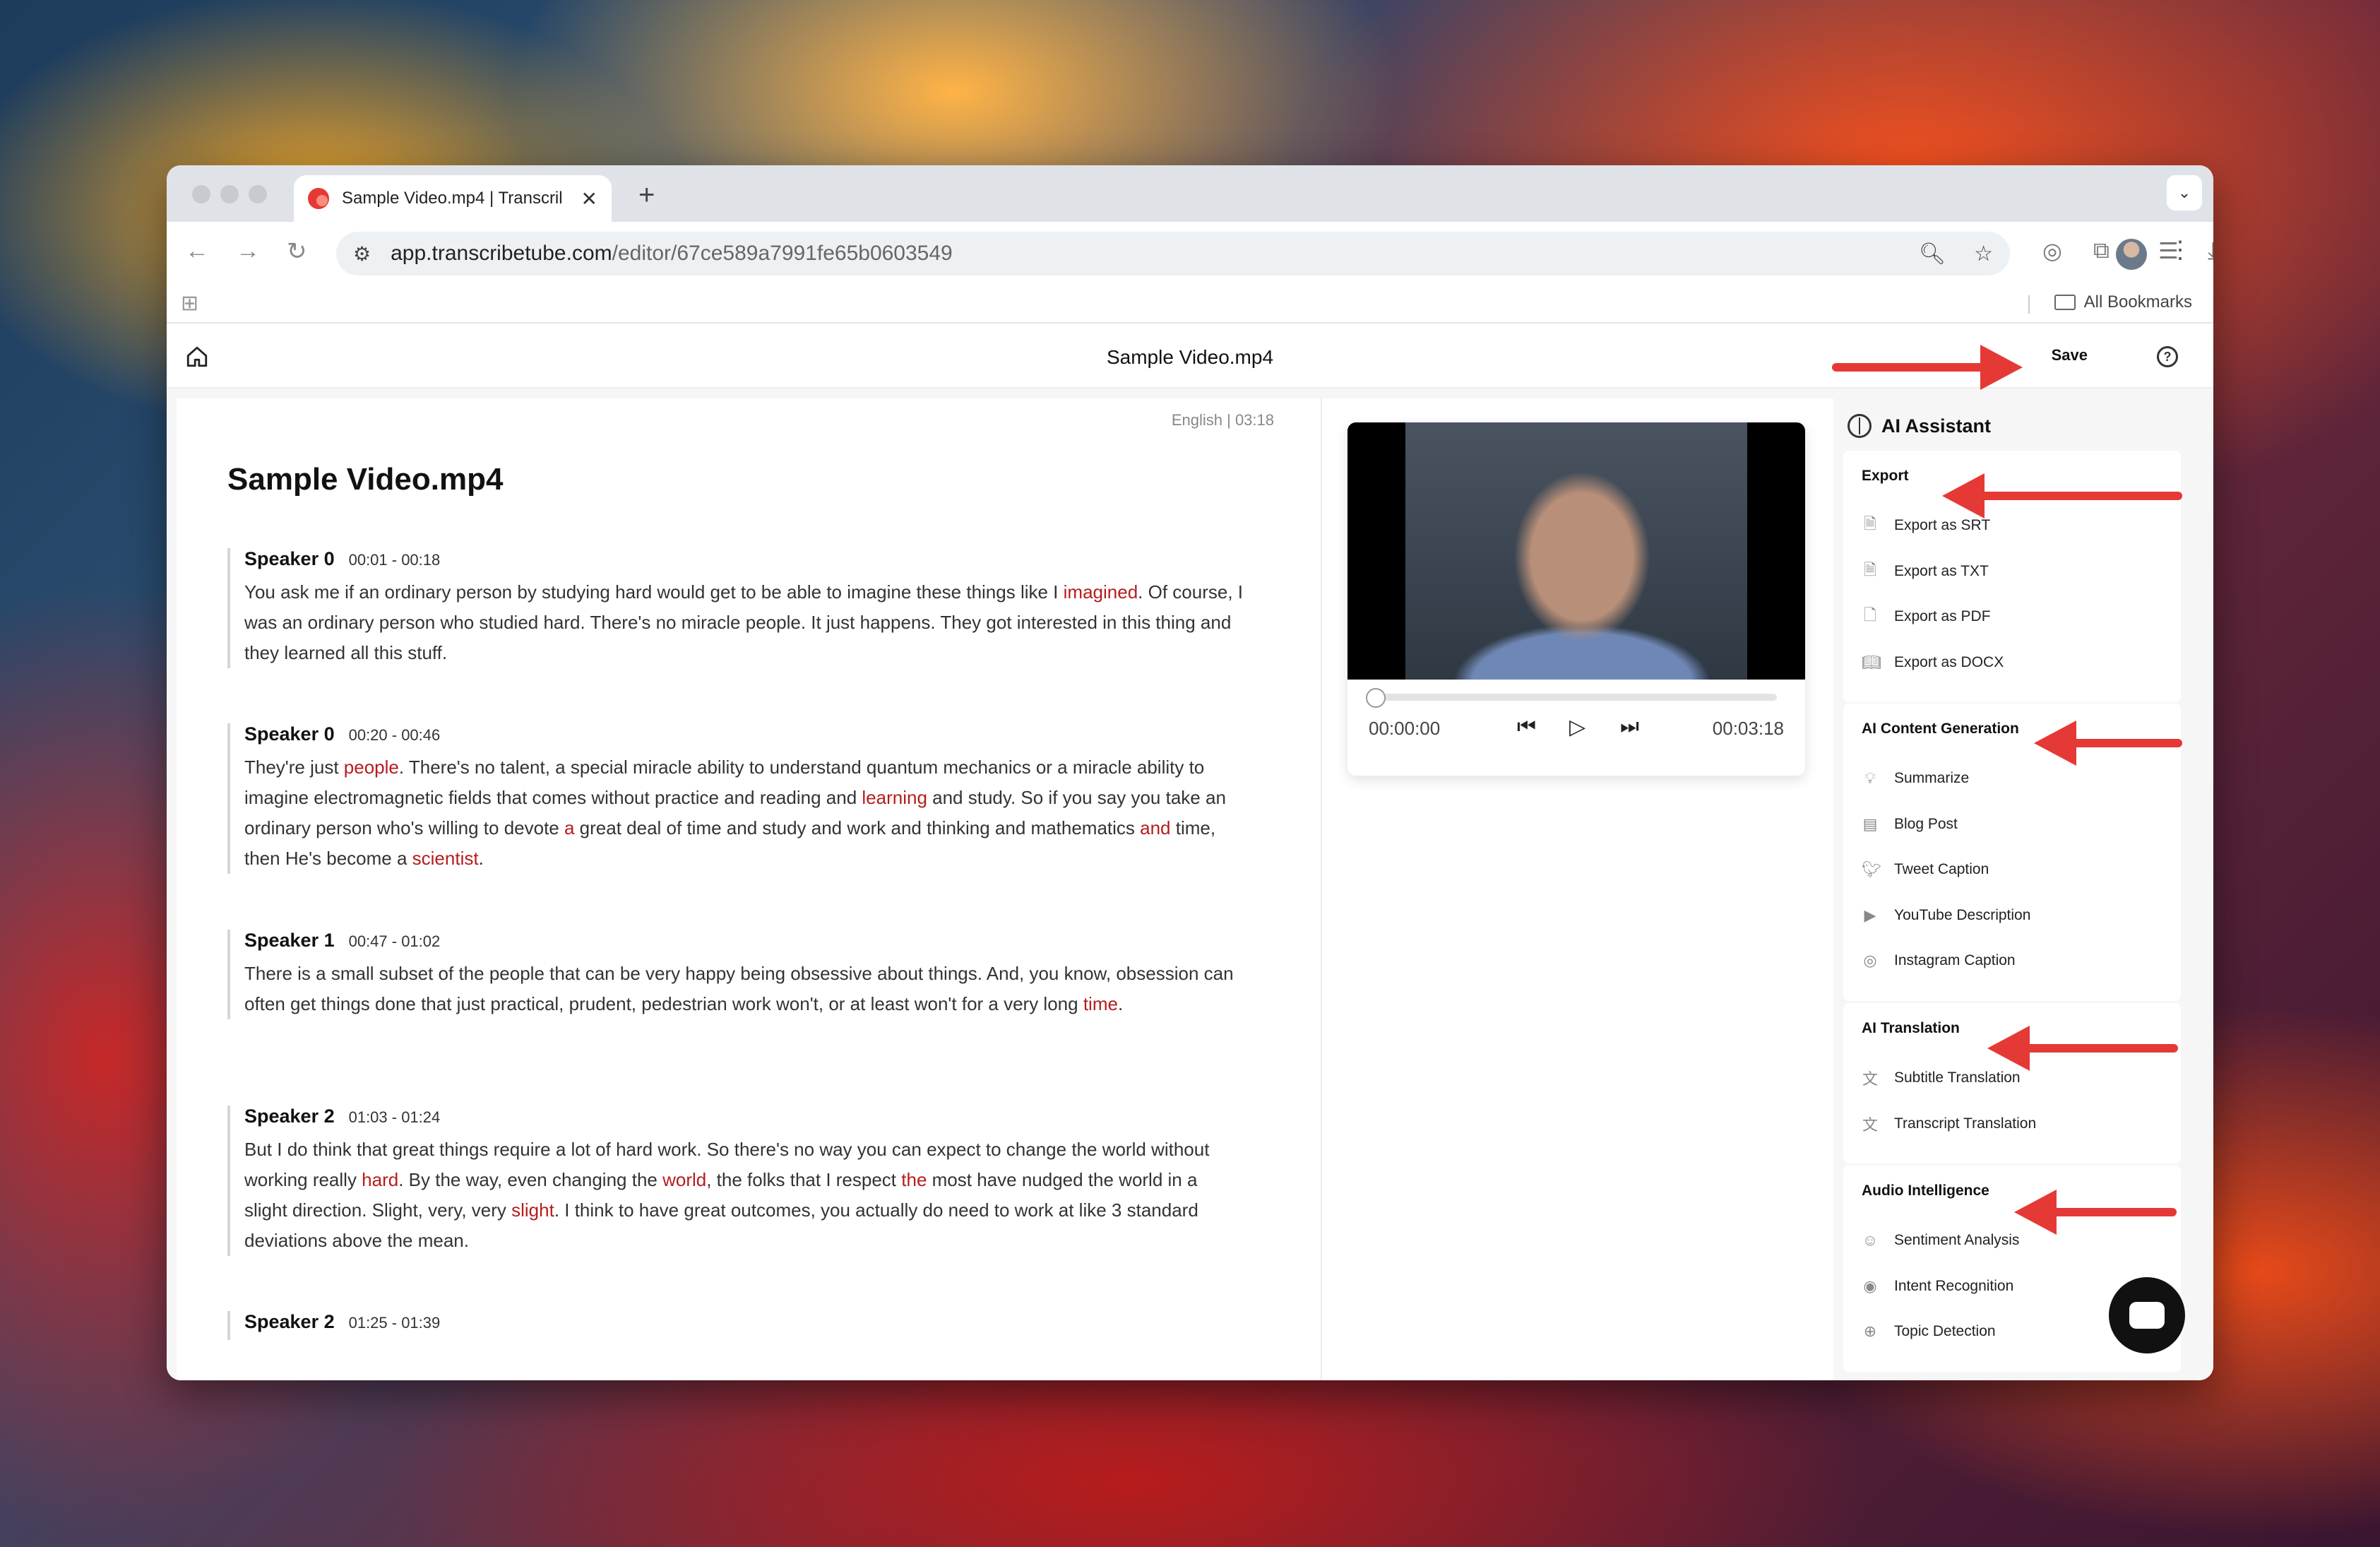 The height and width of the screenshot is (1547, 2380). I want to click on highlighted-word: people, so click(371, 767).